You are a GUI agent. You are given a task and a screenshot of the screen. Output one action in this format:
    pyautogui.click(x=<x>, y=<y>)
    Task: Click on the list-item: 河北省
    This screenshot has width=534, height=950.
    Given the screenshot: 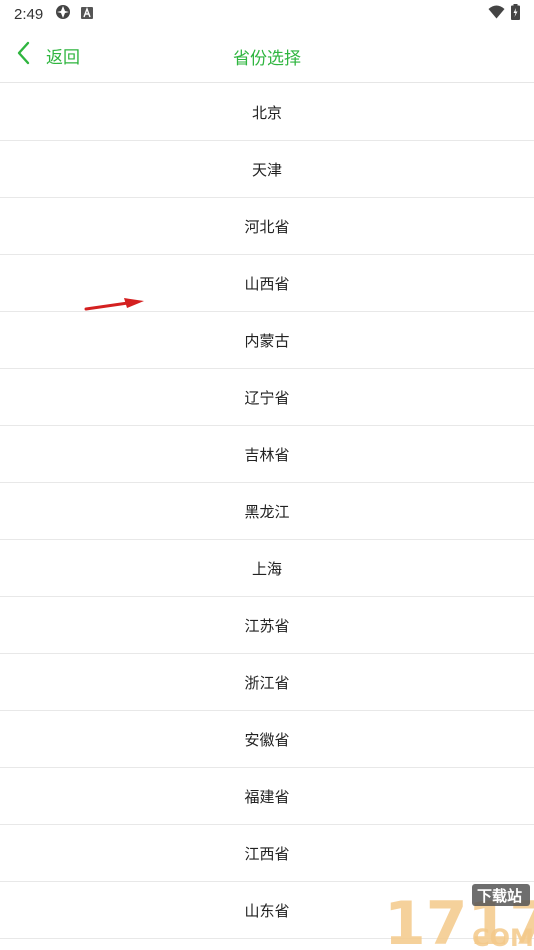 What is the action you would take?
    pyautogui.click(x=267, y=226)
    